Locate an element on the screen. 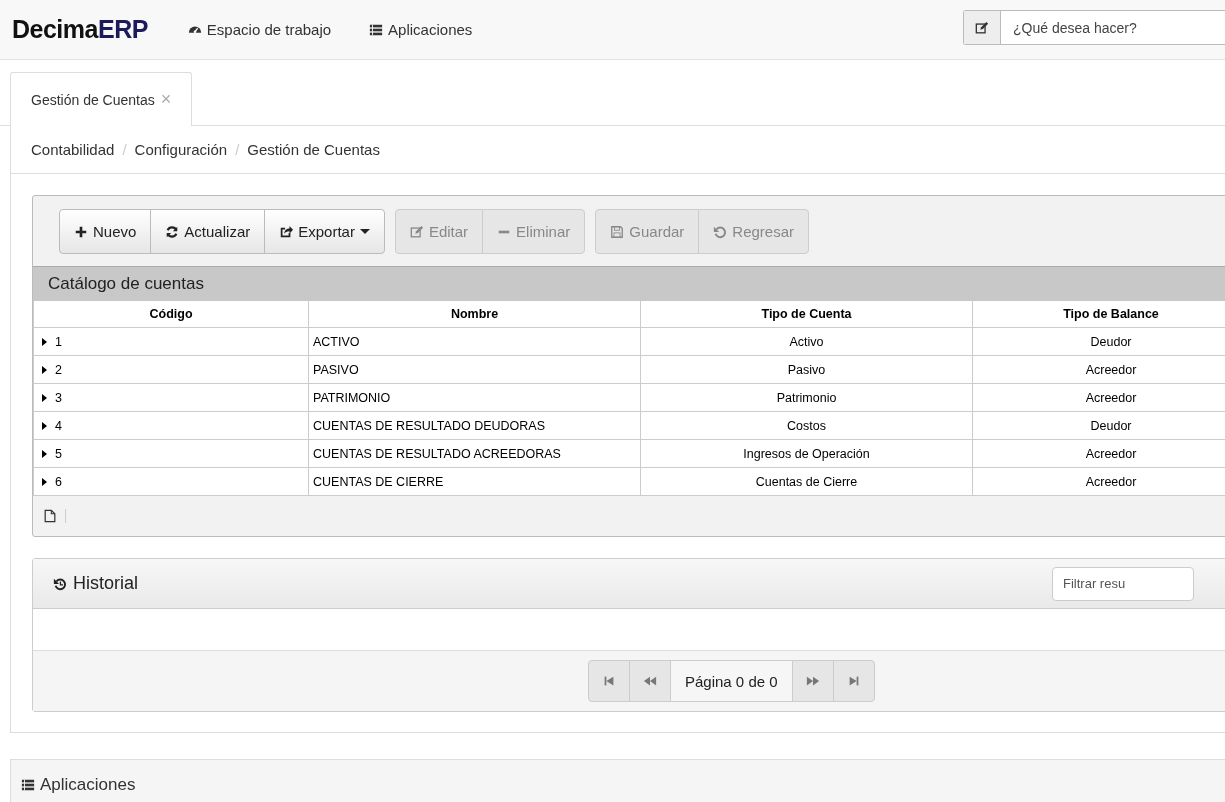  command-field: ¿Qué desea hacer? is located at coordinates (1094, 27).